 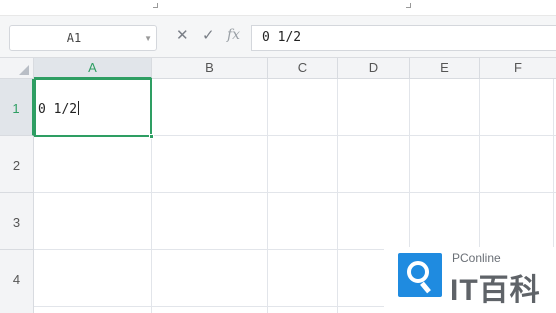 What do you see at coordinates (93, 68) in the screenshot?
I see `column-header-a: A` at bounding box center [93, 68].